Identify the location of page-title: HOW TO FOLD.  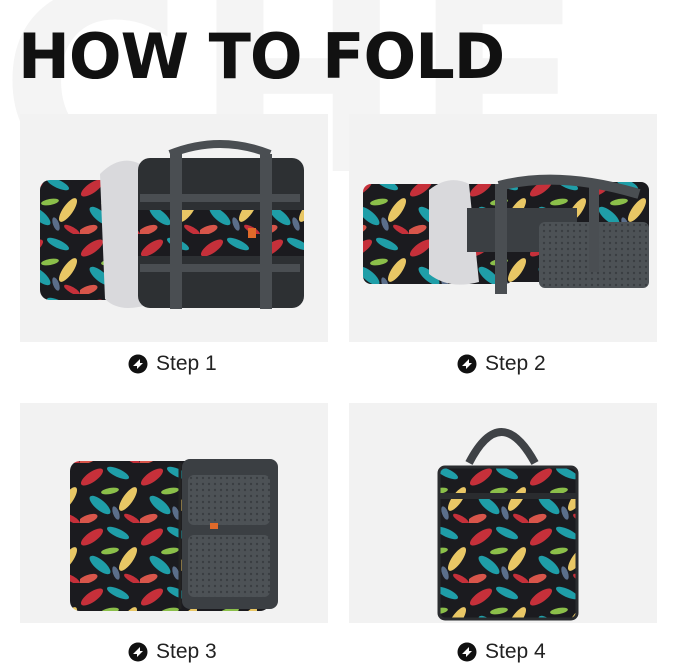
(261, 56).